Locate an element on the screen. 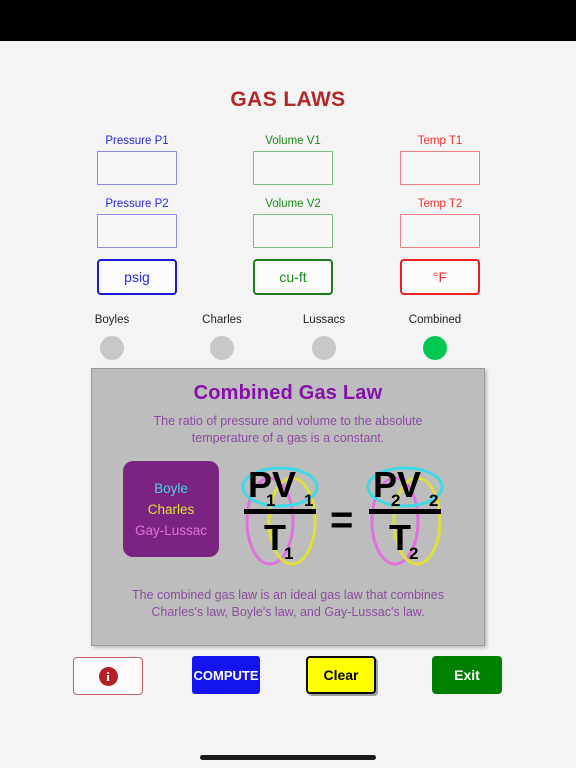 The image size is (576, 768). temp-t2-label: Temp T2 is located at coordinates (440, 204).